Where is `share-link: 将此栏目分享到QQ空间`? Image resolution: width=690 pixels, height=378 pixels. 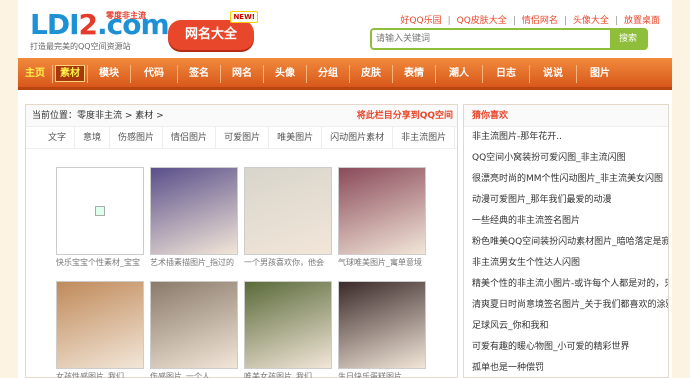
share-link: 将此栏目分享到QQ空间 is located at coordinates (405, 116).